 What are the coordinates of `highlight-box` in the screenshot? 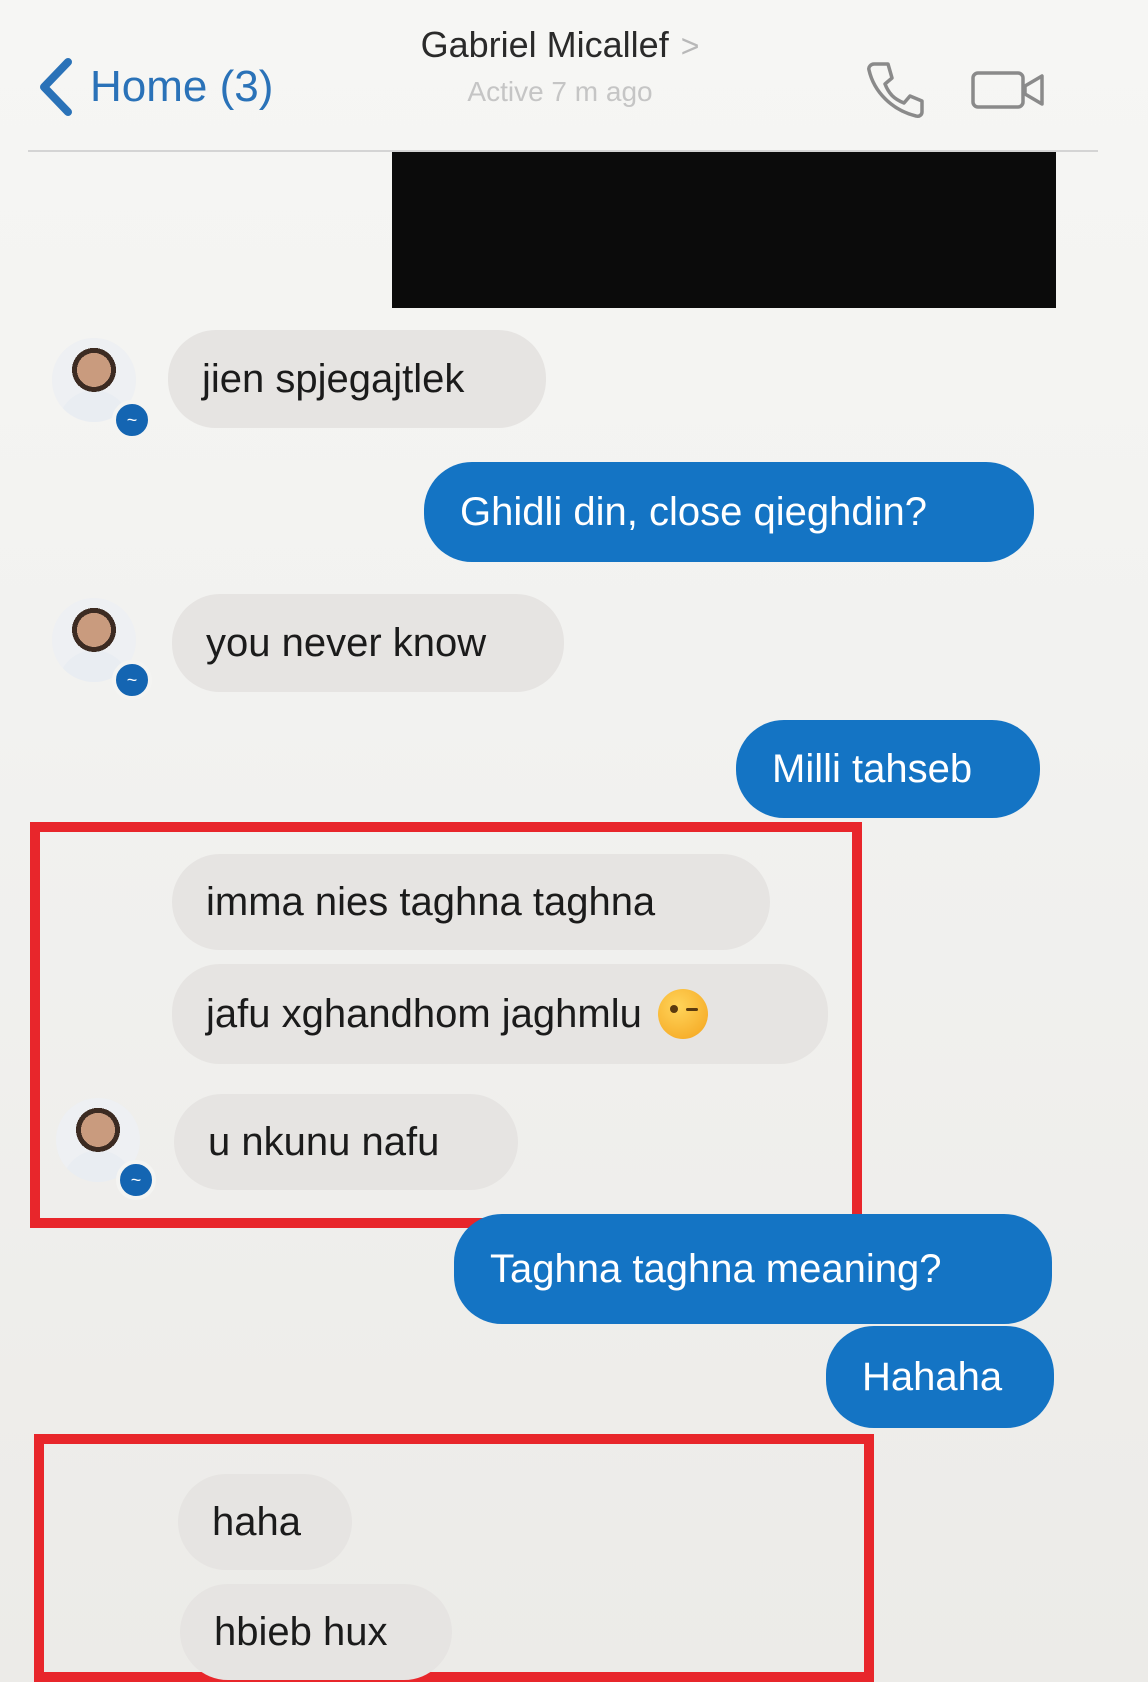 It's located at (454, 1558).